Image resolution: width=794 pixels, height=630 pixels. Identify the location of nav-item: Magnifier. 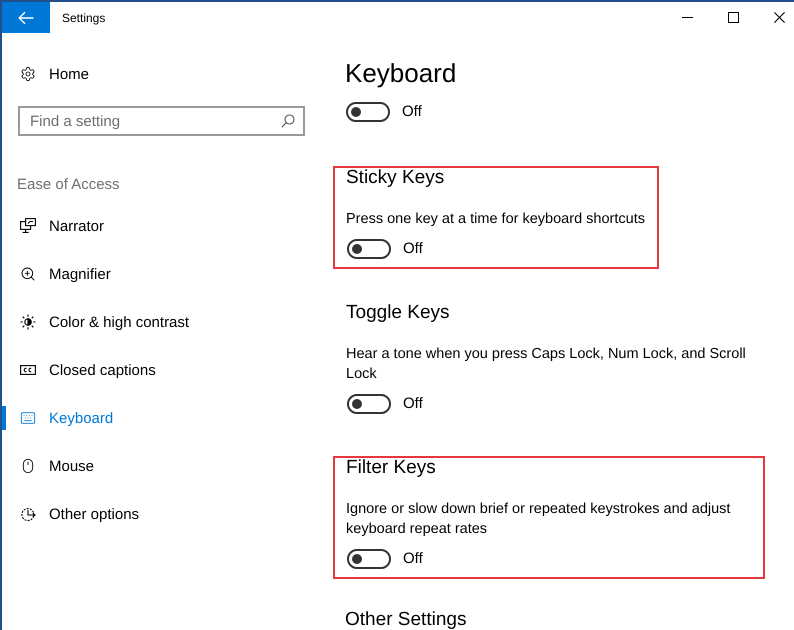
(161, 274).